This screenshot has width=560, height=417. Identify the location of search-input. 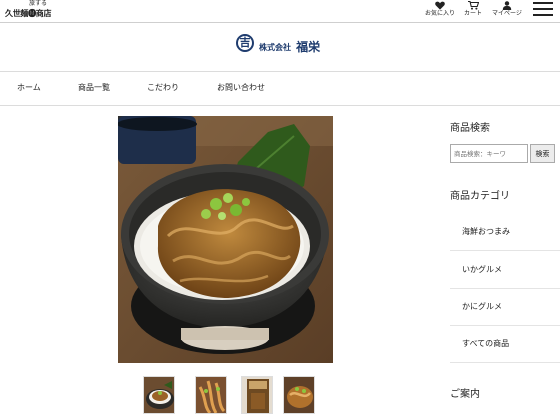
(489, 153).